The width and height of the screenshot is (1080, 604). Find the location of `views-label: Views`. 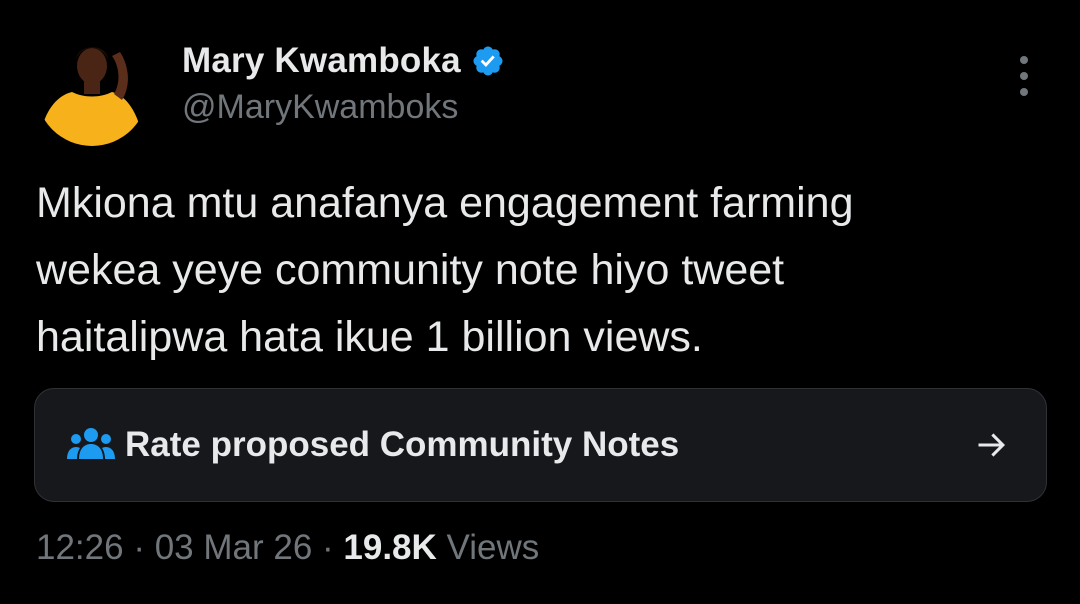

views-label: Views is located at coordinates (488, 547).